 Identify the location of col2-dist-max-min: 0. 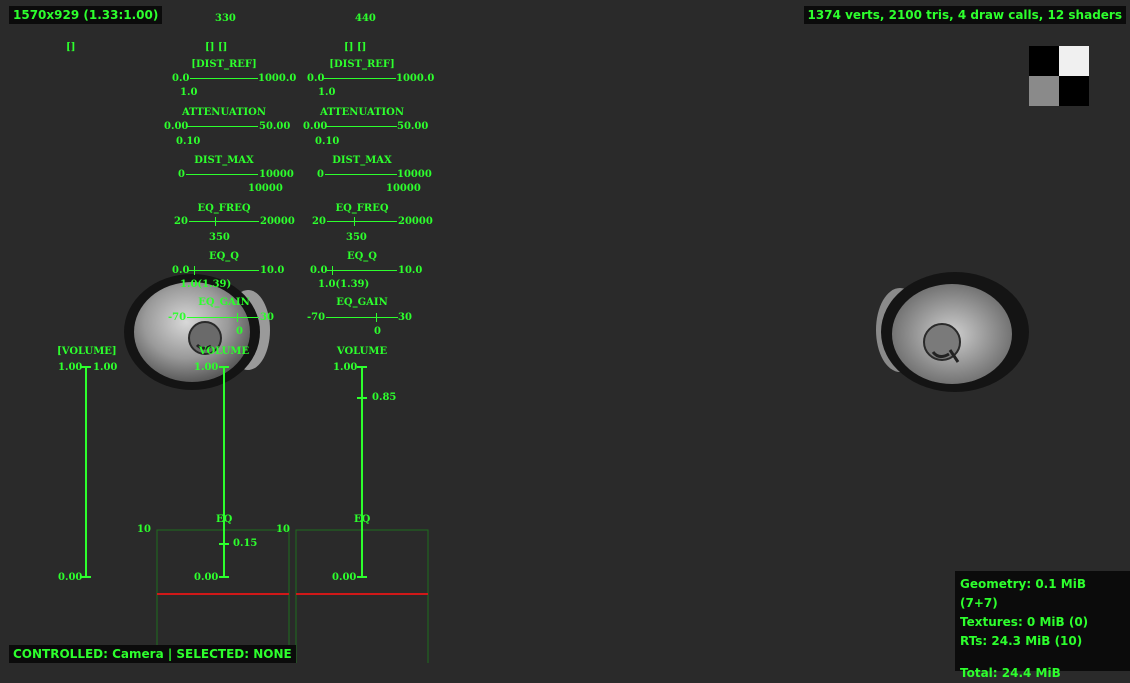
(320, 174).